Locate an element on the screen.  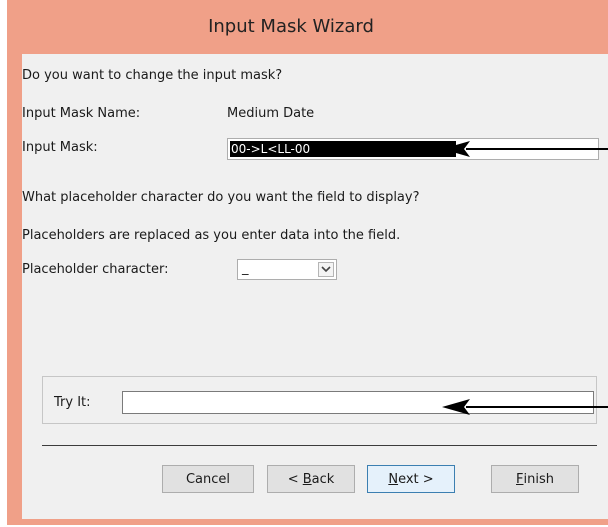
cancel-button: Cancel is located at coordinates (208, 479).